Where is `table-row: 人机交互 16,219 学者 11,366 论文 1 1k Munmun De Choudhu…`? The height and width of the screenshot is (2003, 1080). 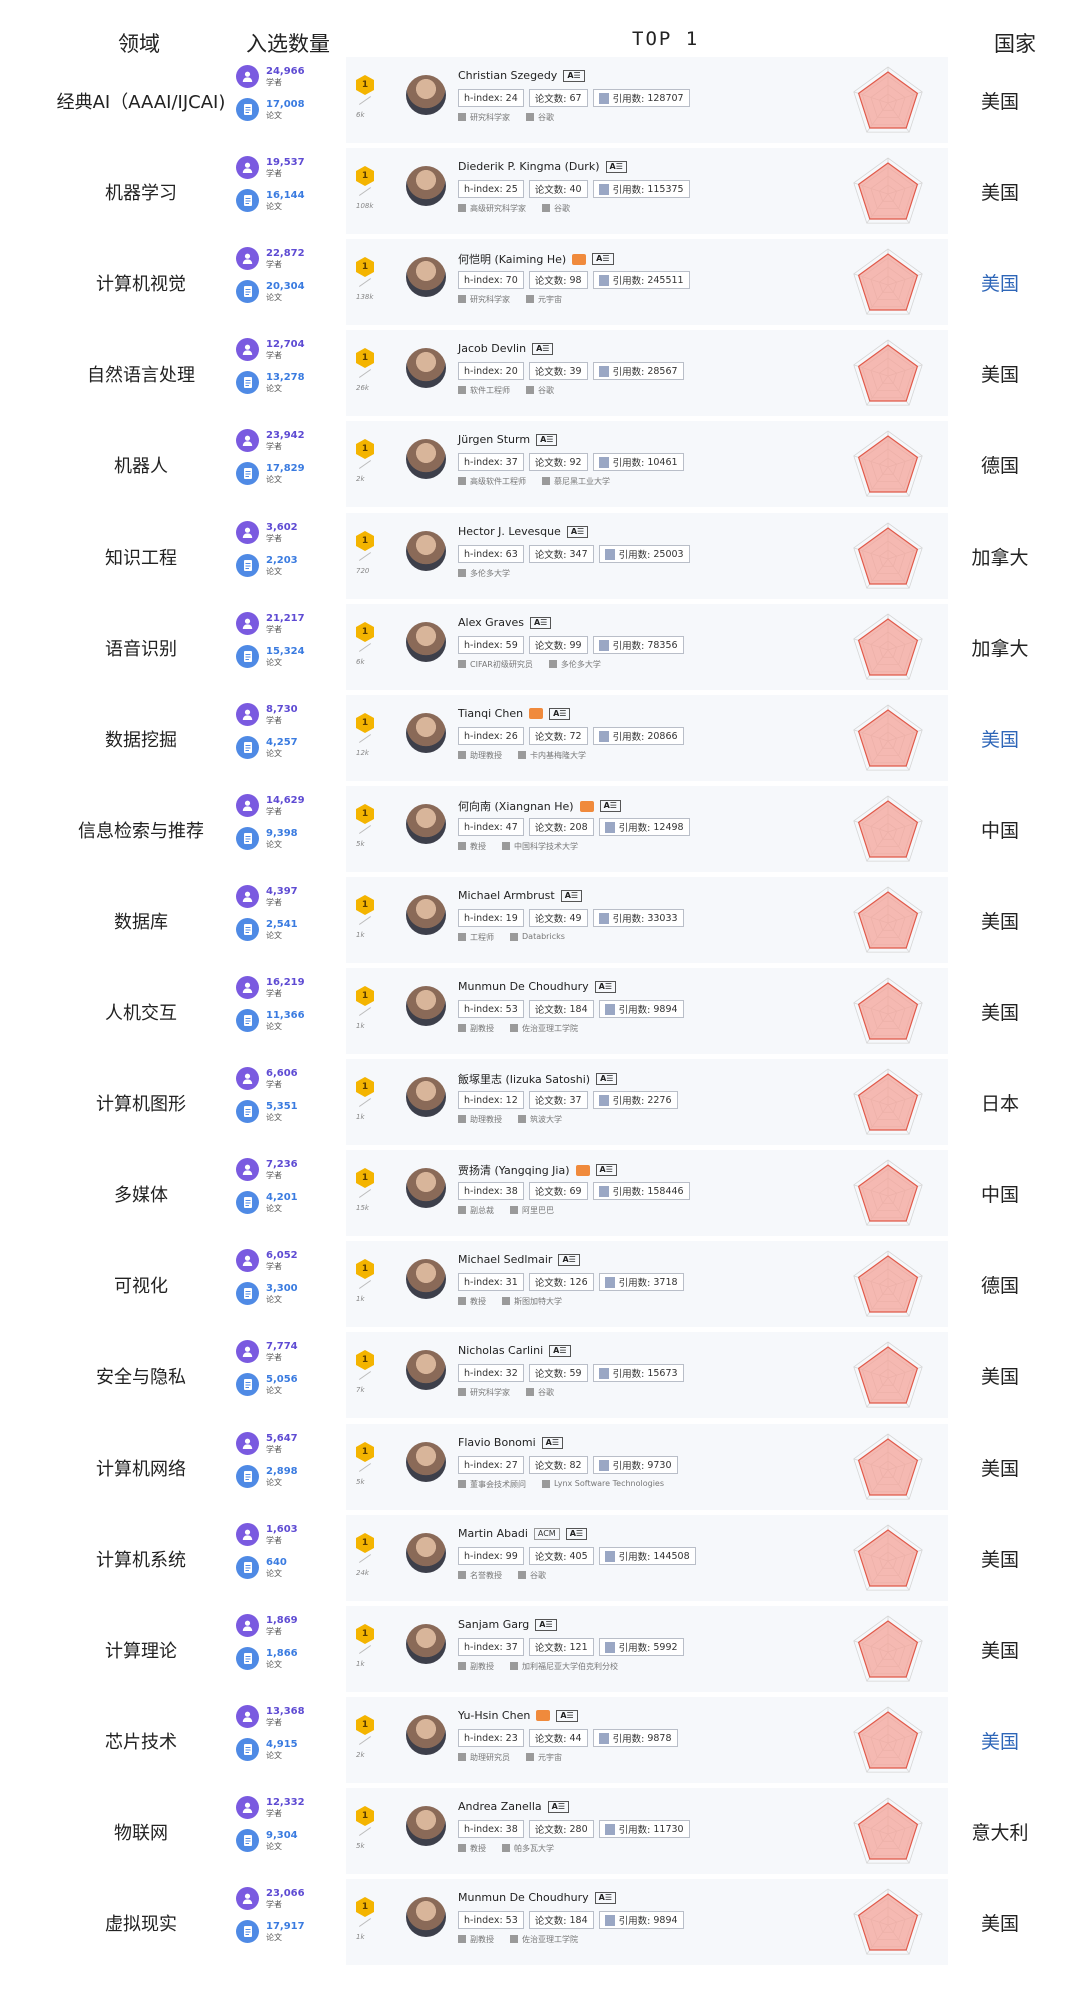 table-row: 人机交互 16,219 学者 11,366 论文 1 1k Munmun De Choudhu… is located at coordinates (540, 1011).